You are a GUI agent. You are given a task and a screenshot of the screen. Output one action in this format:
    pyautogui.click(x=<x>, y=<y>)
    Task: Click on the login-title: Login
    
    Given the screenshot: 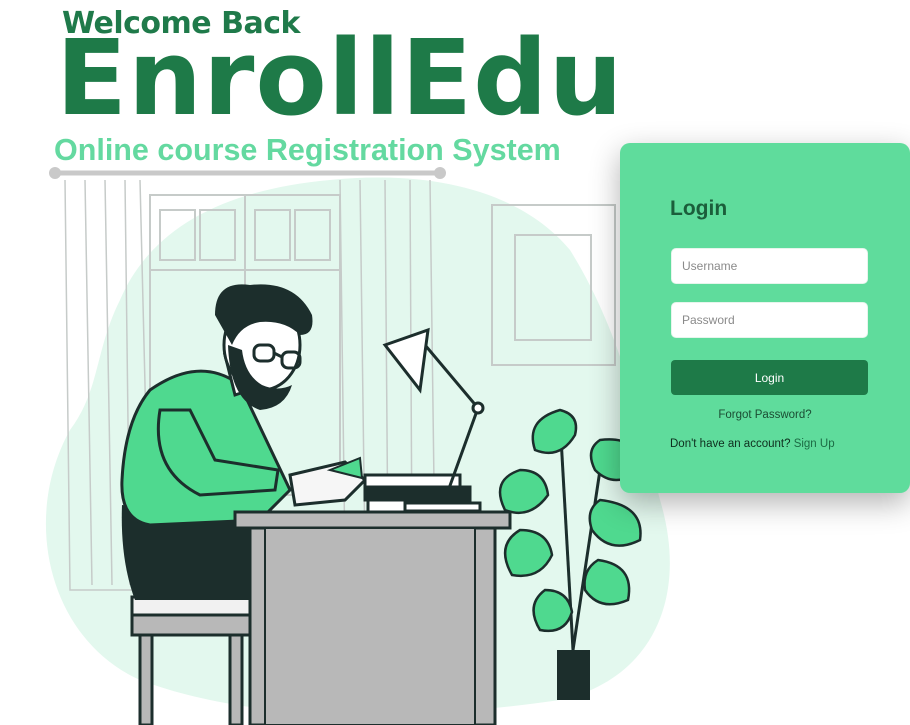 What is the action you would take?
    pyautogui.click(x=699, y=208)
    